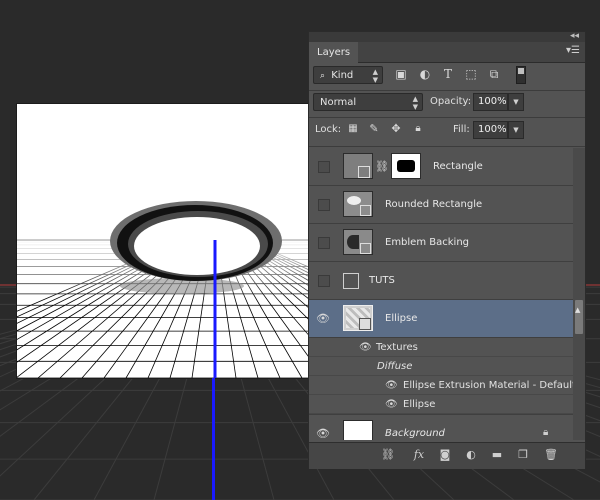 Image resolution: width=600 pixels, height=500 pixels. I want to click on layer-name: Rounded Rectangle, so click(434, 204).